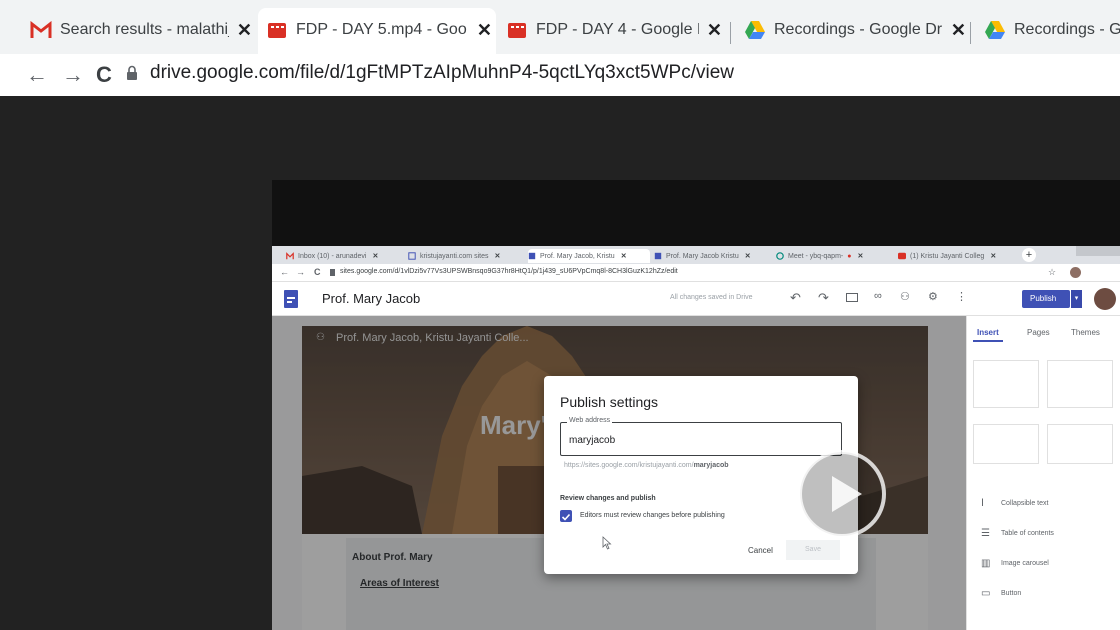 The width and height of the screenshot is (1120, 630). I want to click on publish-dropdown-icon: ▾, so click(1076, 299).